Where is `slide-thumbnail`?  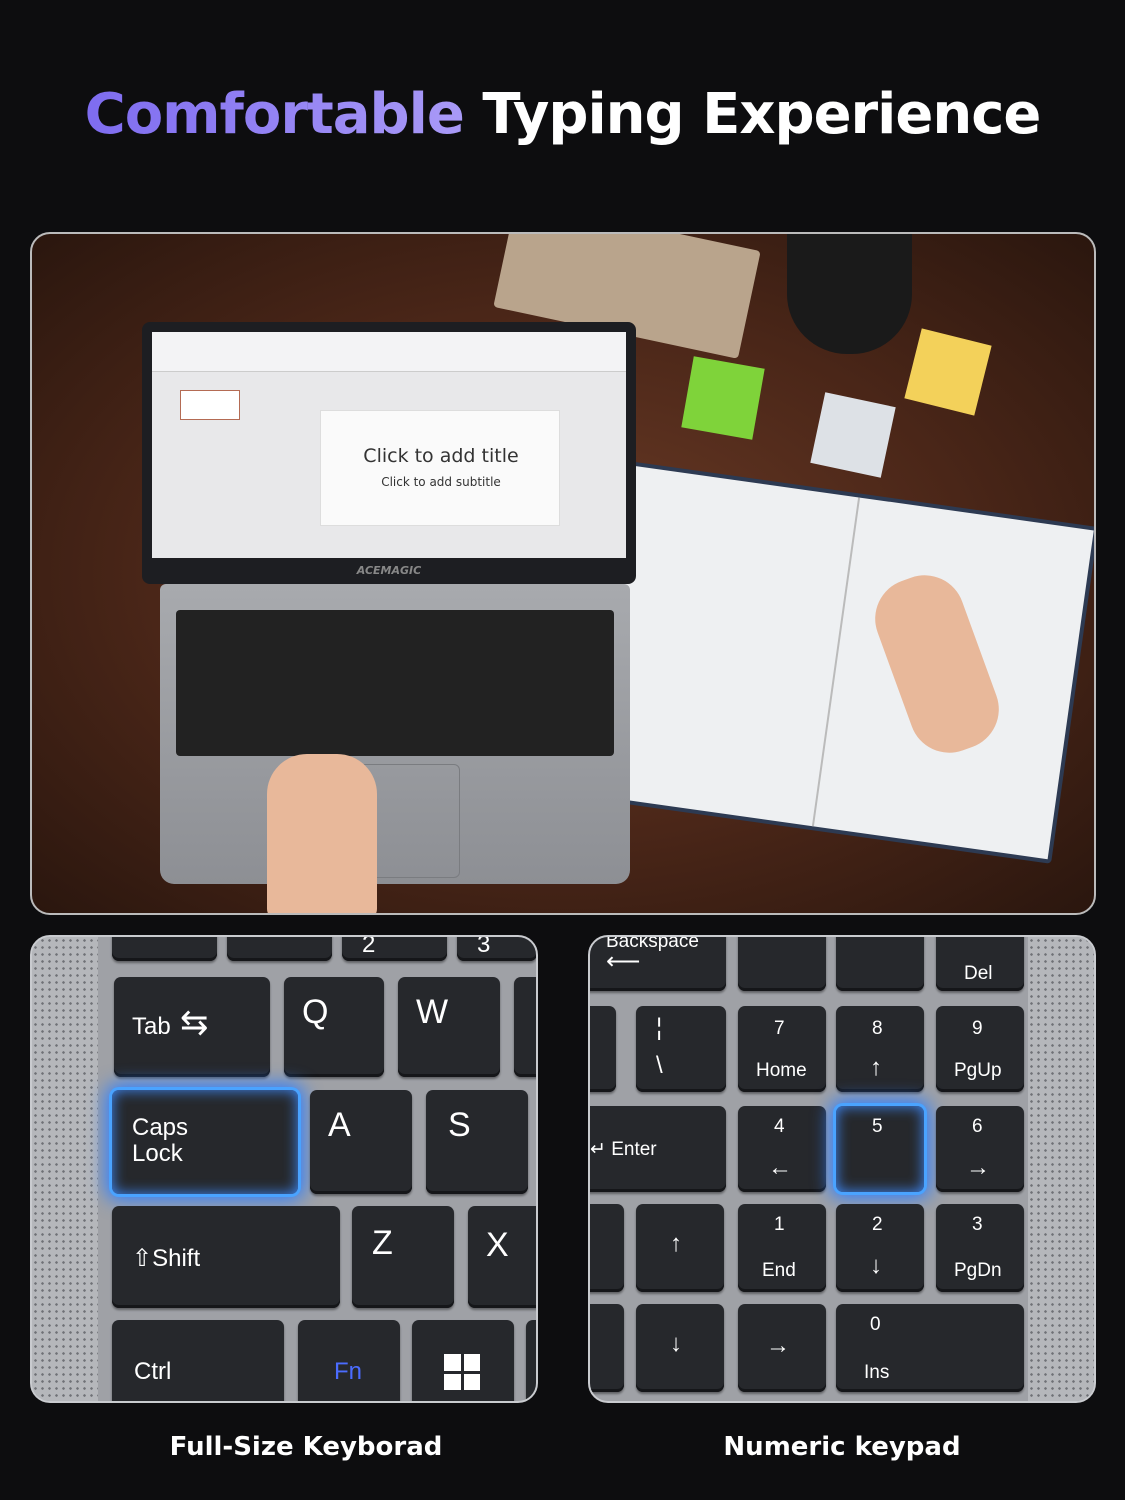
slide-thumbnail is located at coordinates (210, 405).